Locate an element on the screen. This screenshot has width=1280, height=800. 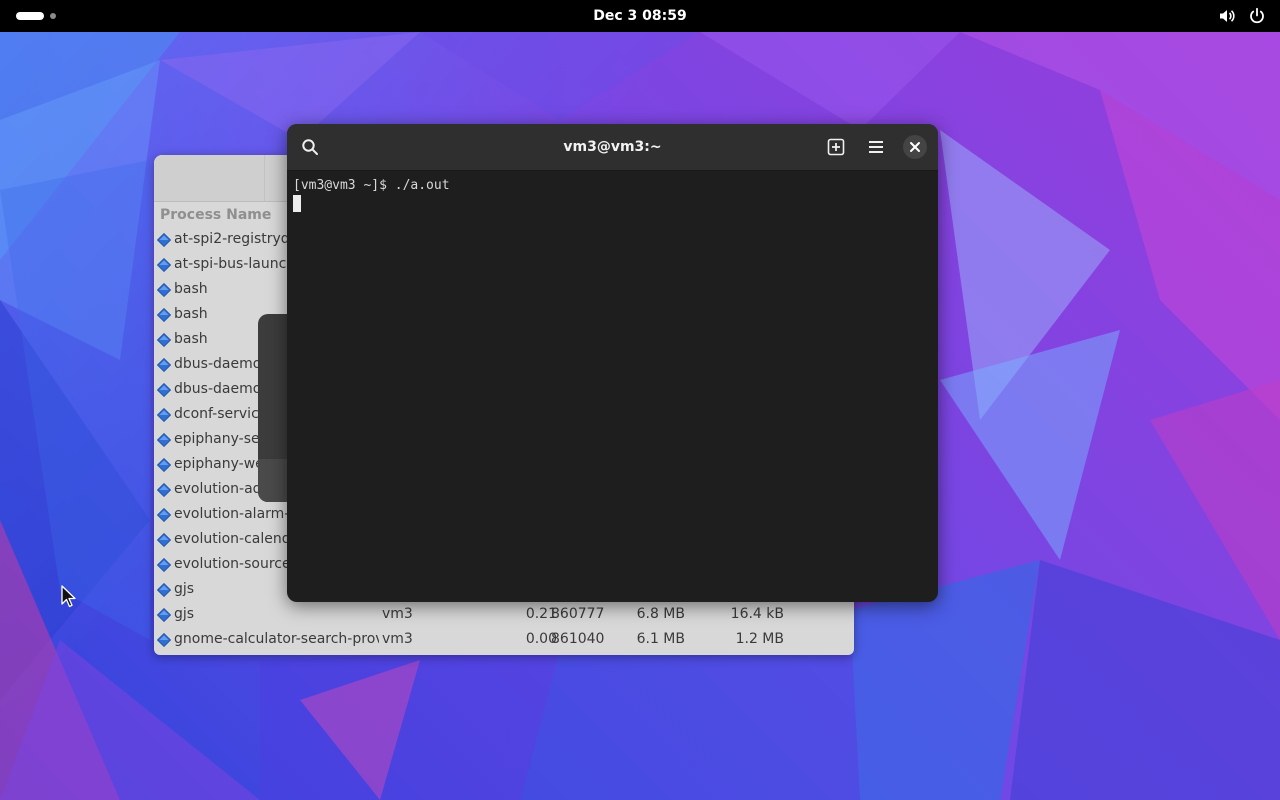
process-memory: 6.8 MB is located at coordinates (660, 614).